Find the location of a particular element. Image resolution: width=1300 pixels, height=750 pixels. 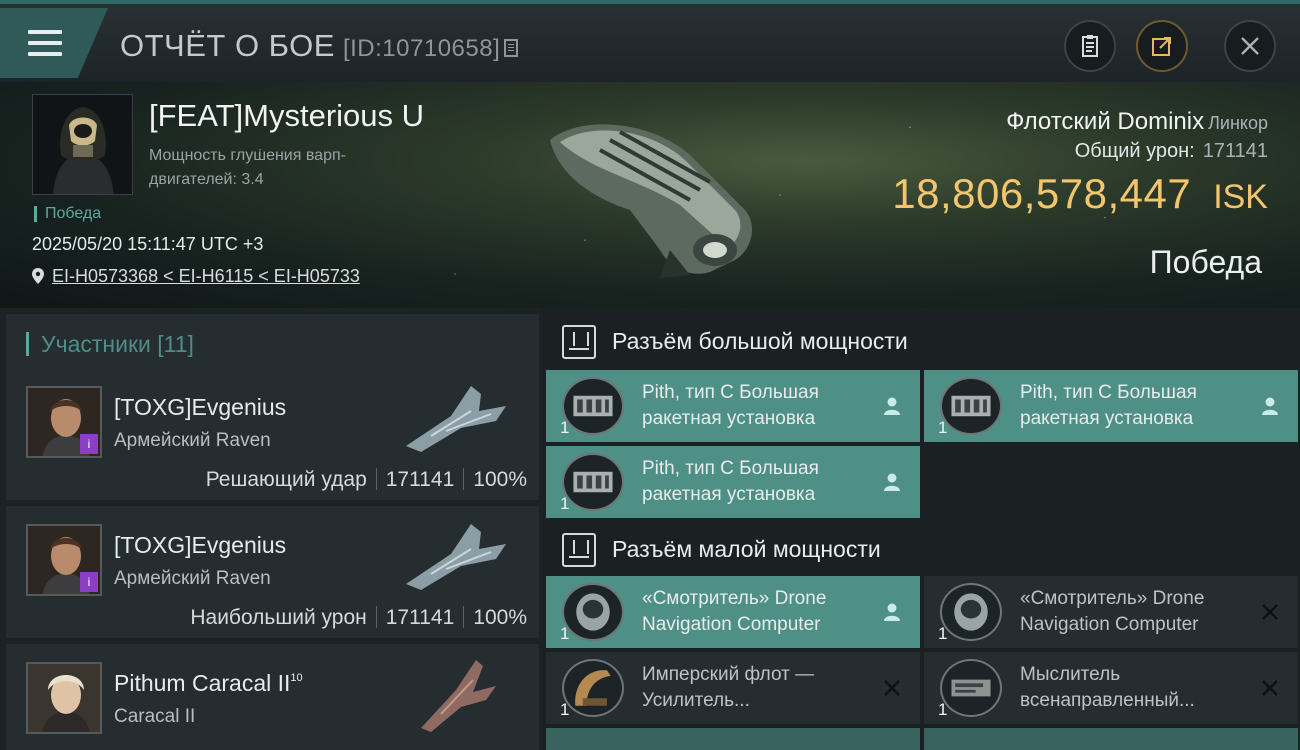

isk-amount: 18,806,578,447 is located at coordinates (1042, 193).